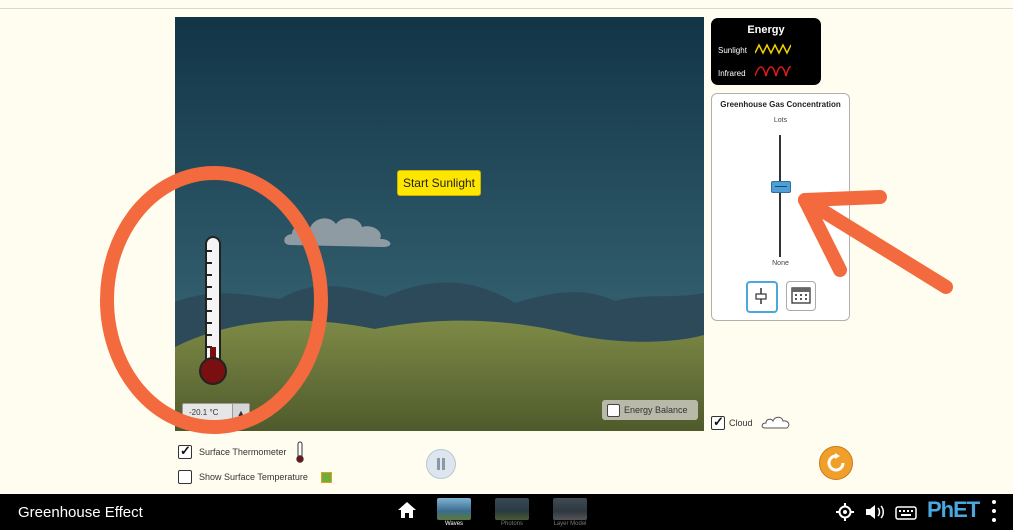  I want to click on show-surface-temperature-checkbox: Show Surface Temperature, so click(263, 478).